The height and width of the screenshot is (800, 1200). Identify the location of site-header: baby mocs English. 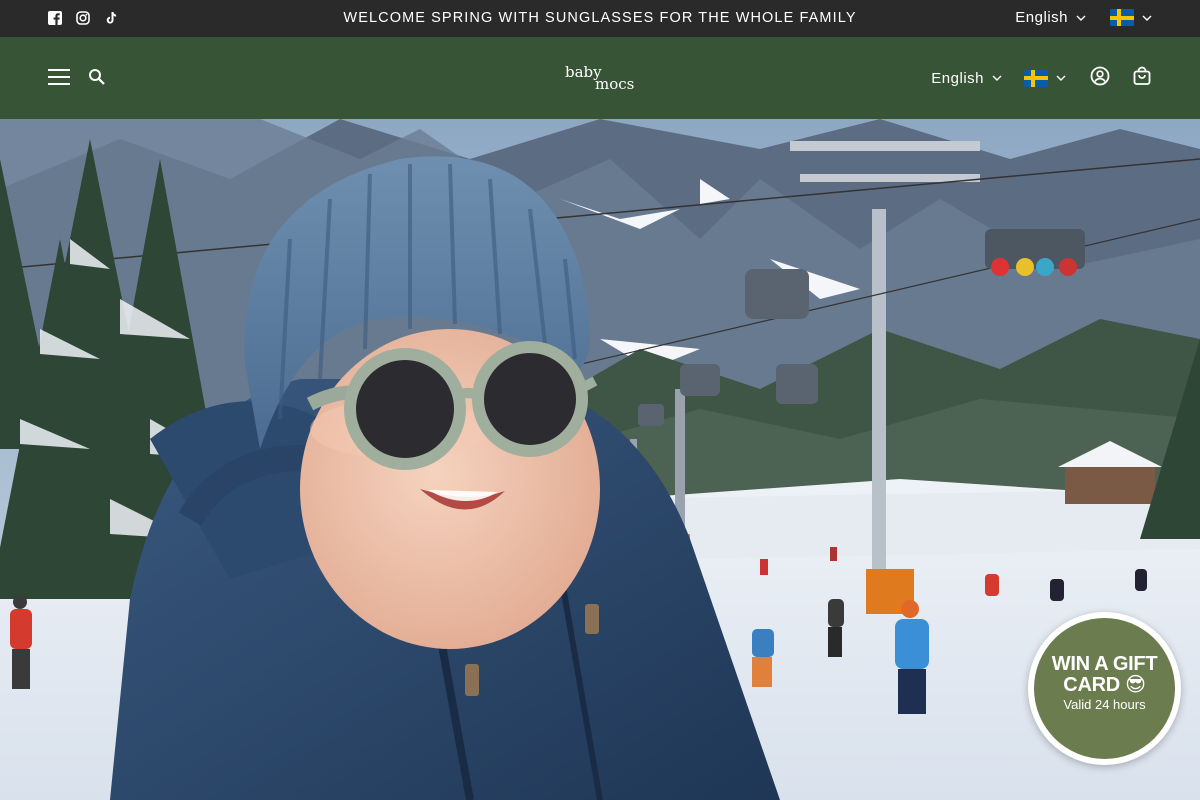
(600, 78).